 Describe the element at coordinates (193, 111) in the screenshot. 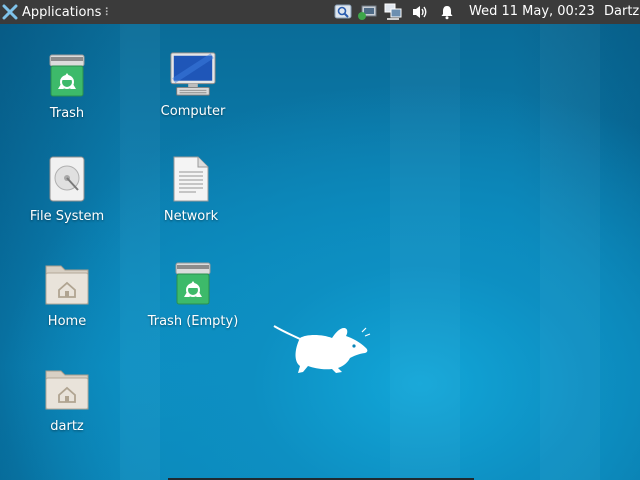

I see `desktop-icon-label: Computer` at that location.